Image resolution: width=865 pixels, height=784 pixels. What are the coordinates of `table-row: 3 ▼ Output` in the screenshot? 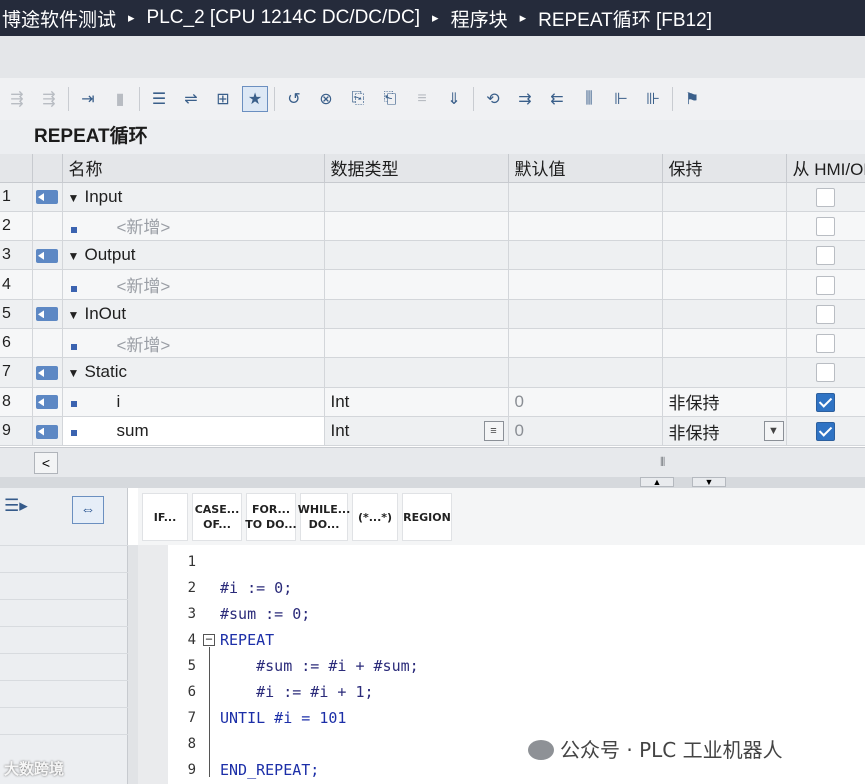 It's located at (432, 255).